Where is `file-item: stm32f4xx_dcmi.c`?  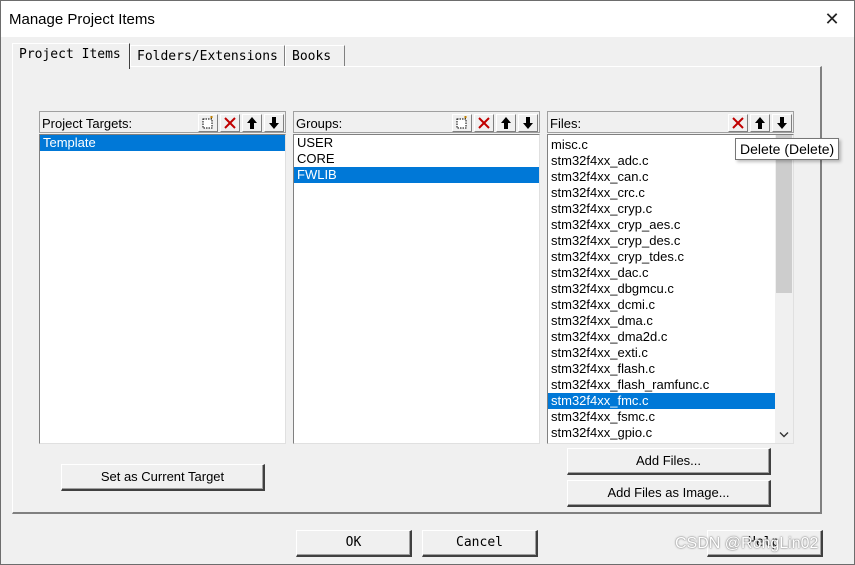
file-item: stm32f4xx_dcmi.c is located at coordinates (661, 305).